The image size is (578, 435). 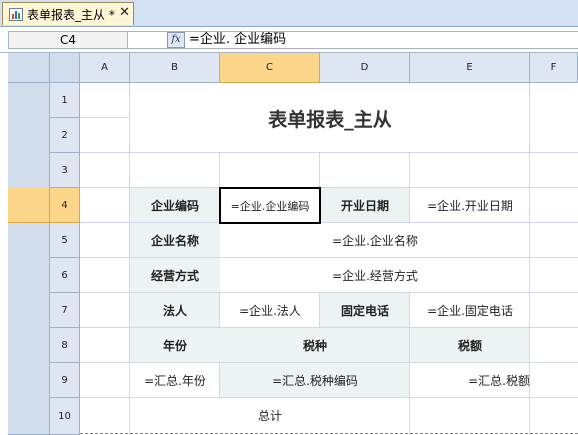 I want to click on row-header-2: 2, so click(x=65, y=135).